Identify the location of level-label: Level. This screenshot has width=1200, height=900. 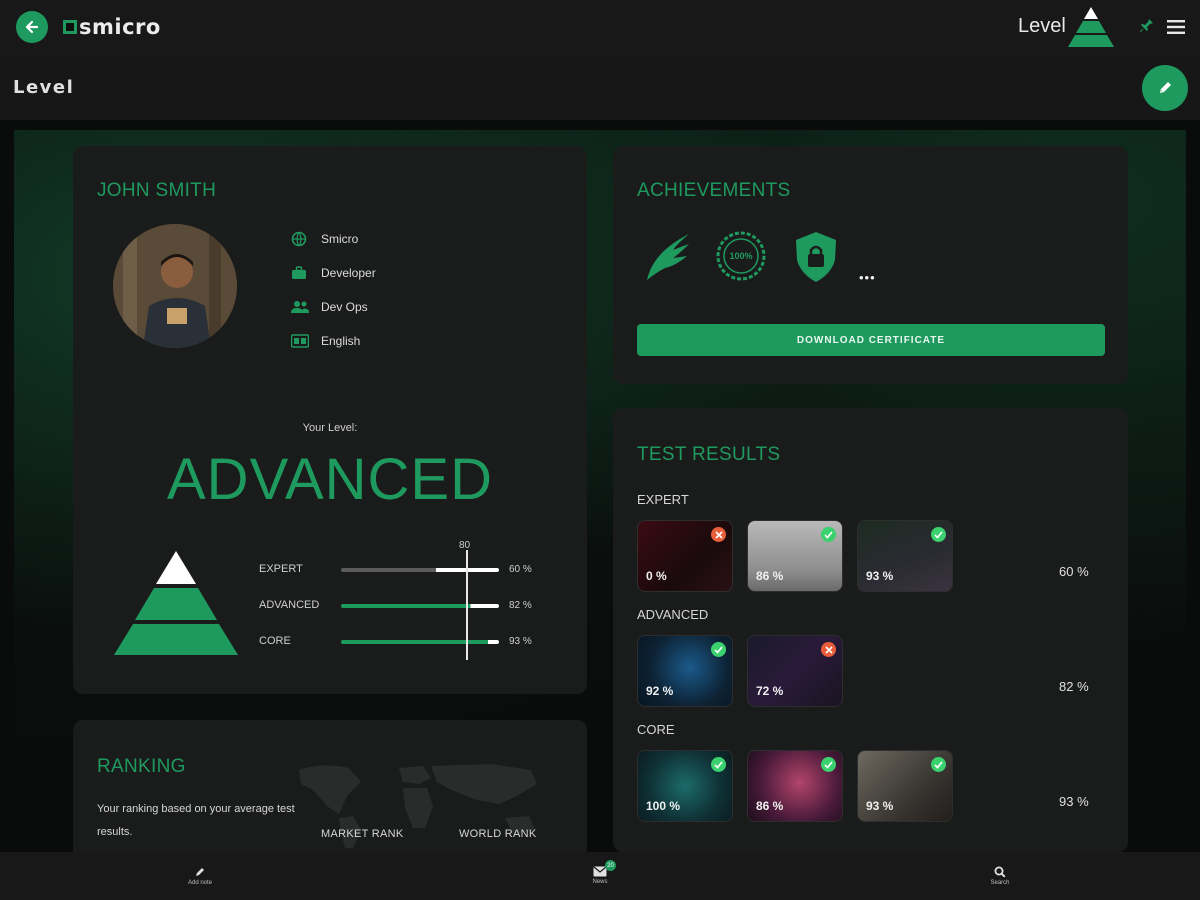
(1042, 26).